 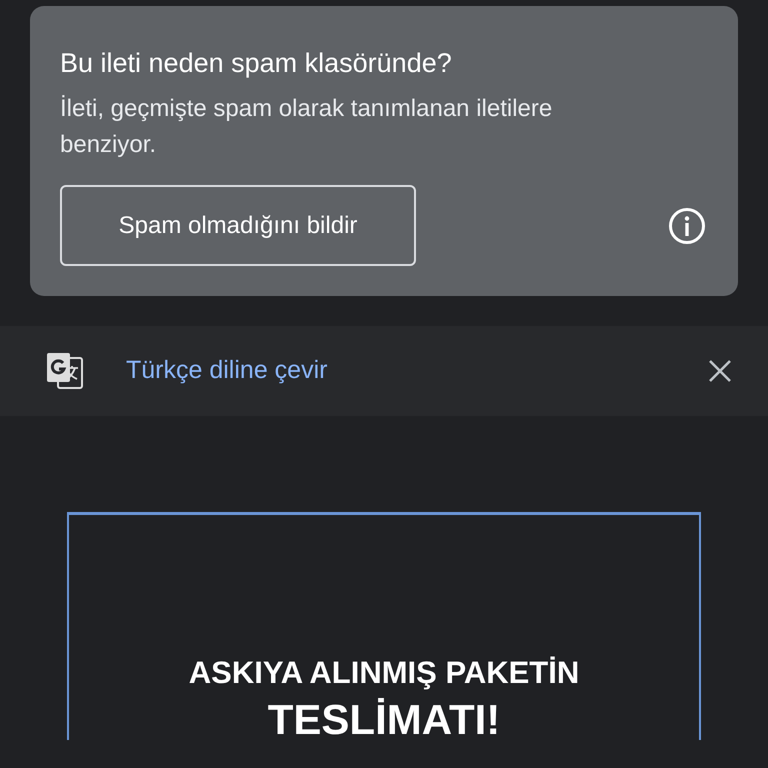 I want to click on report-not-spam-button: Spam olmadığını bildir, so click(x=238, y=225).